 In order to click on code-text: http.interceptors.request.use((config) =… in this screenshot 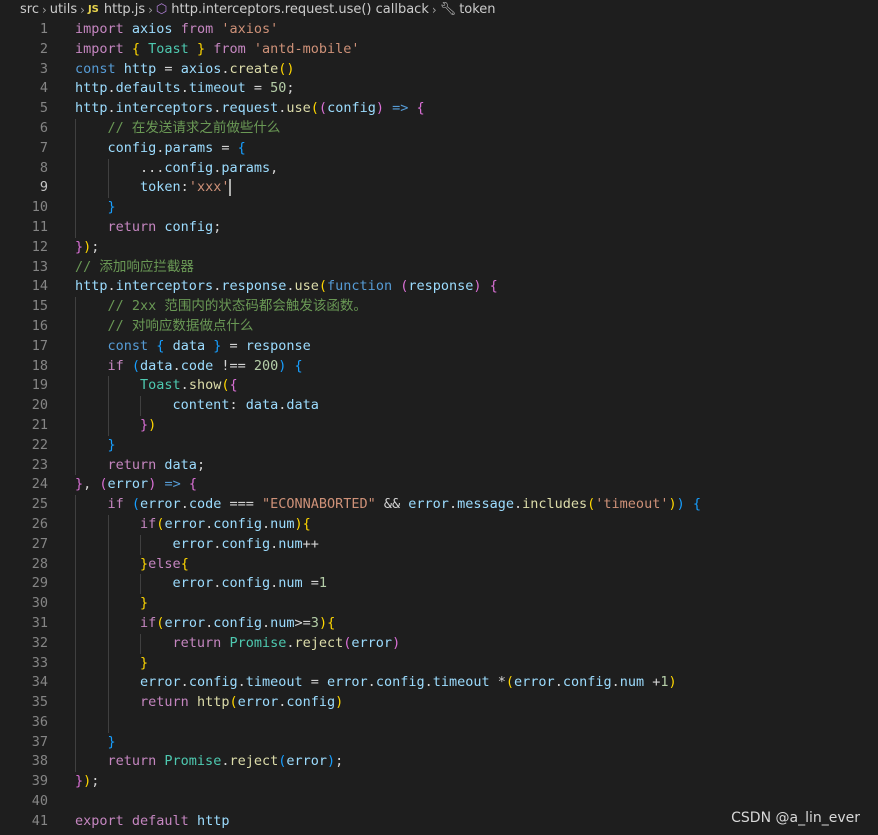, I will do `click(250, 108)`.